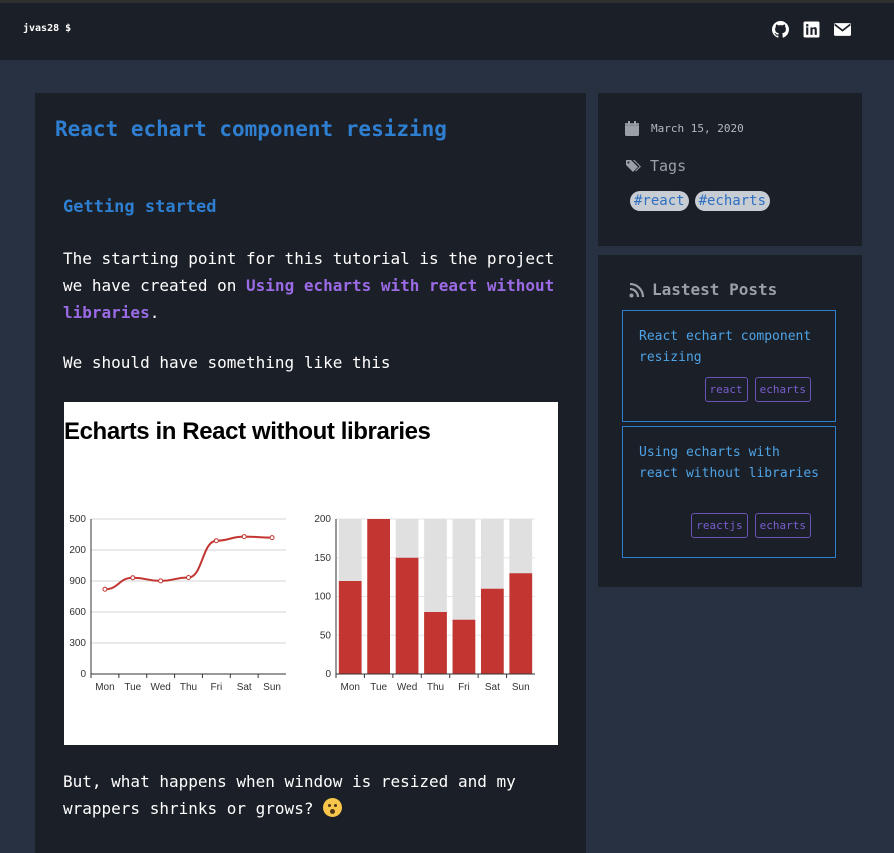  Describe the element at coordinates (780, 29) in the screenshot. I see `github-icon` at that location.